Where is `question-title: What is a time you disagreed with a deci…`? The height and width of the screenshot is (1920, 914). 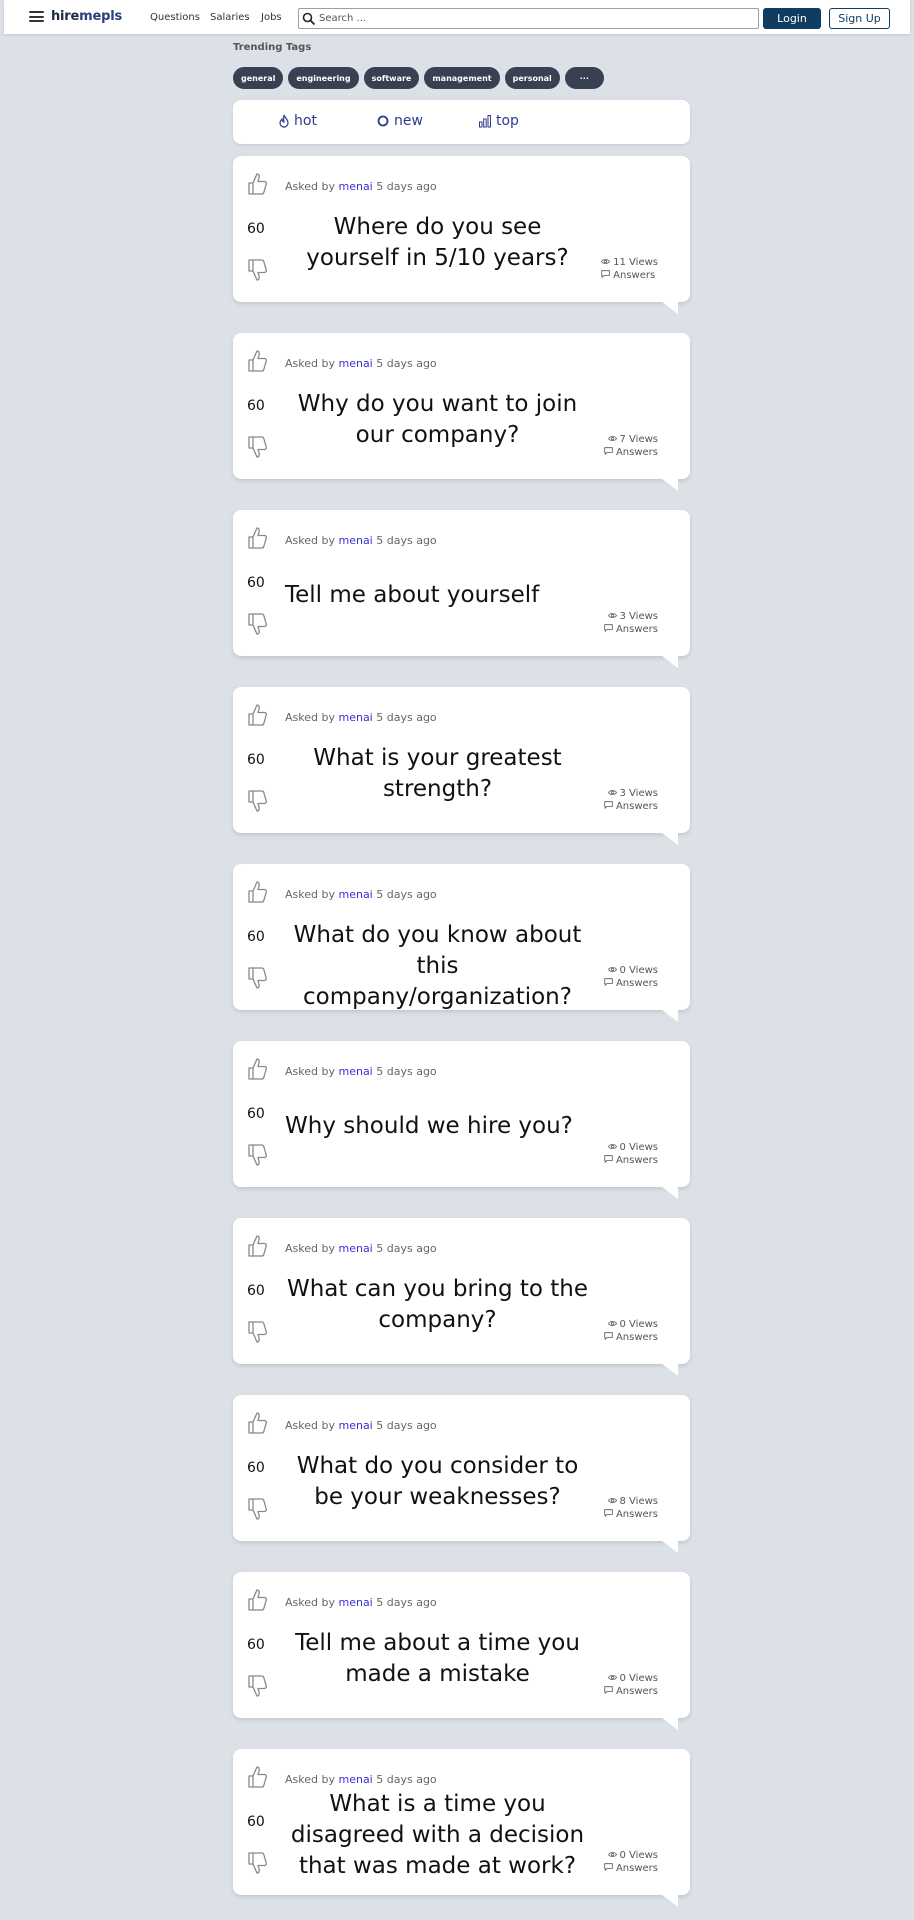 question-title: What is a time you disagreed with a deci… is located at coordinates (437, 1835).